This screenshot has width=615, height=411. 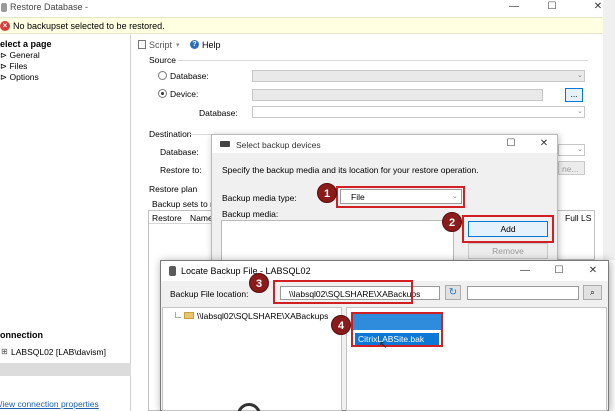 I want to click on location-label: Backup File location:, so click(x=209, y=294).